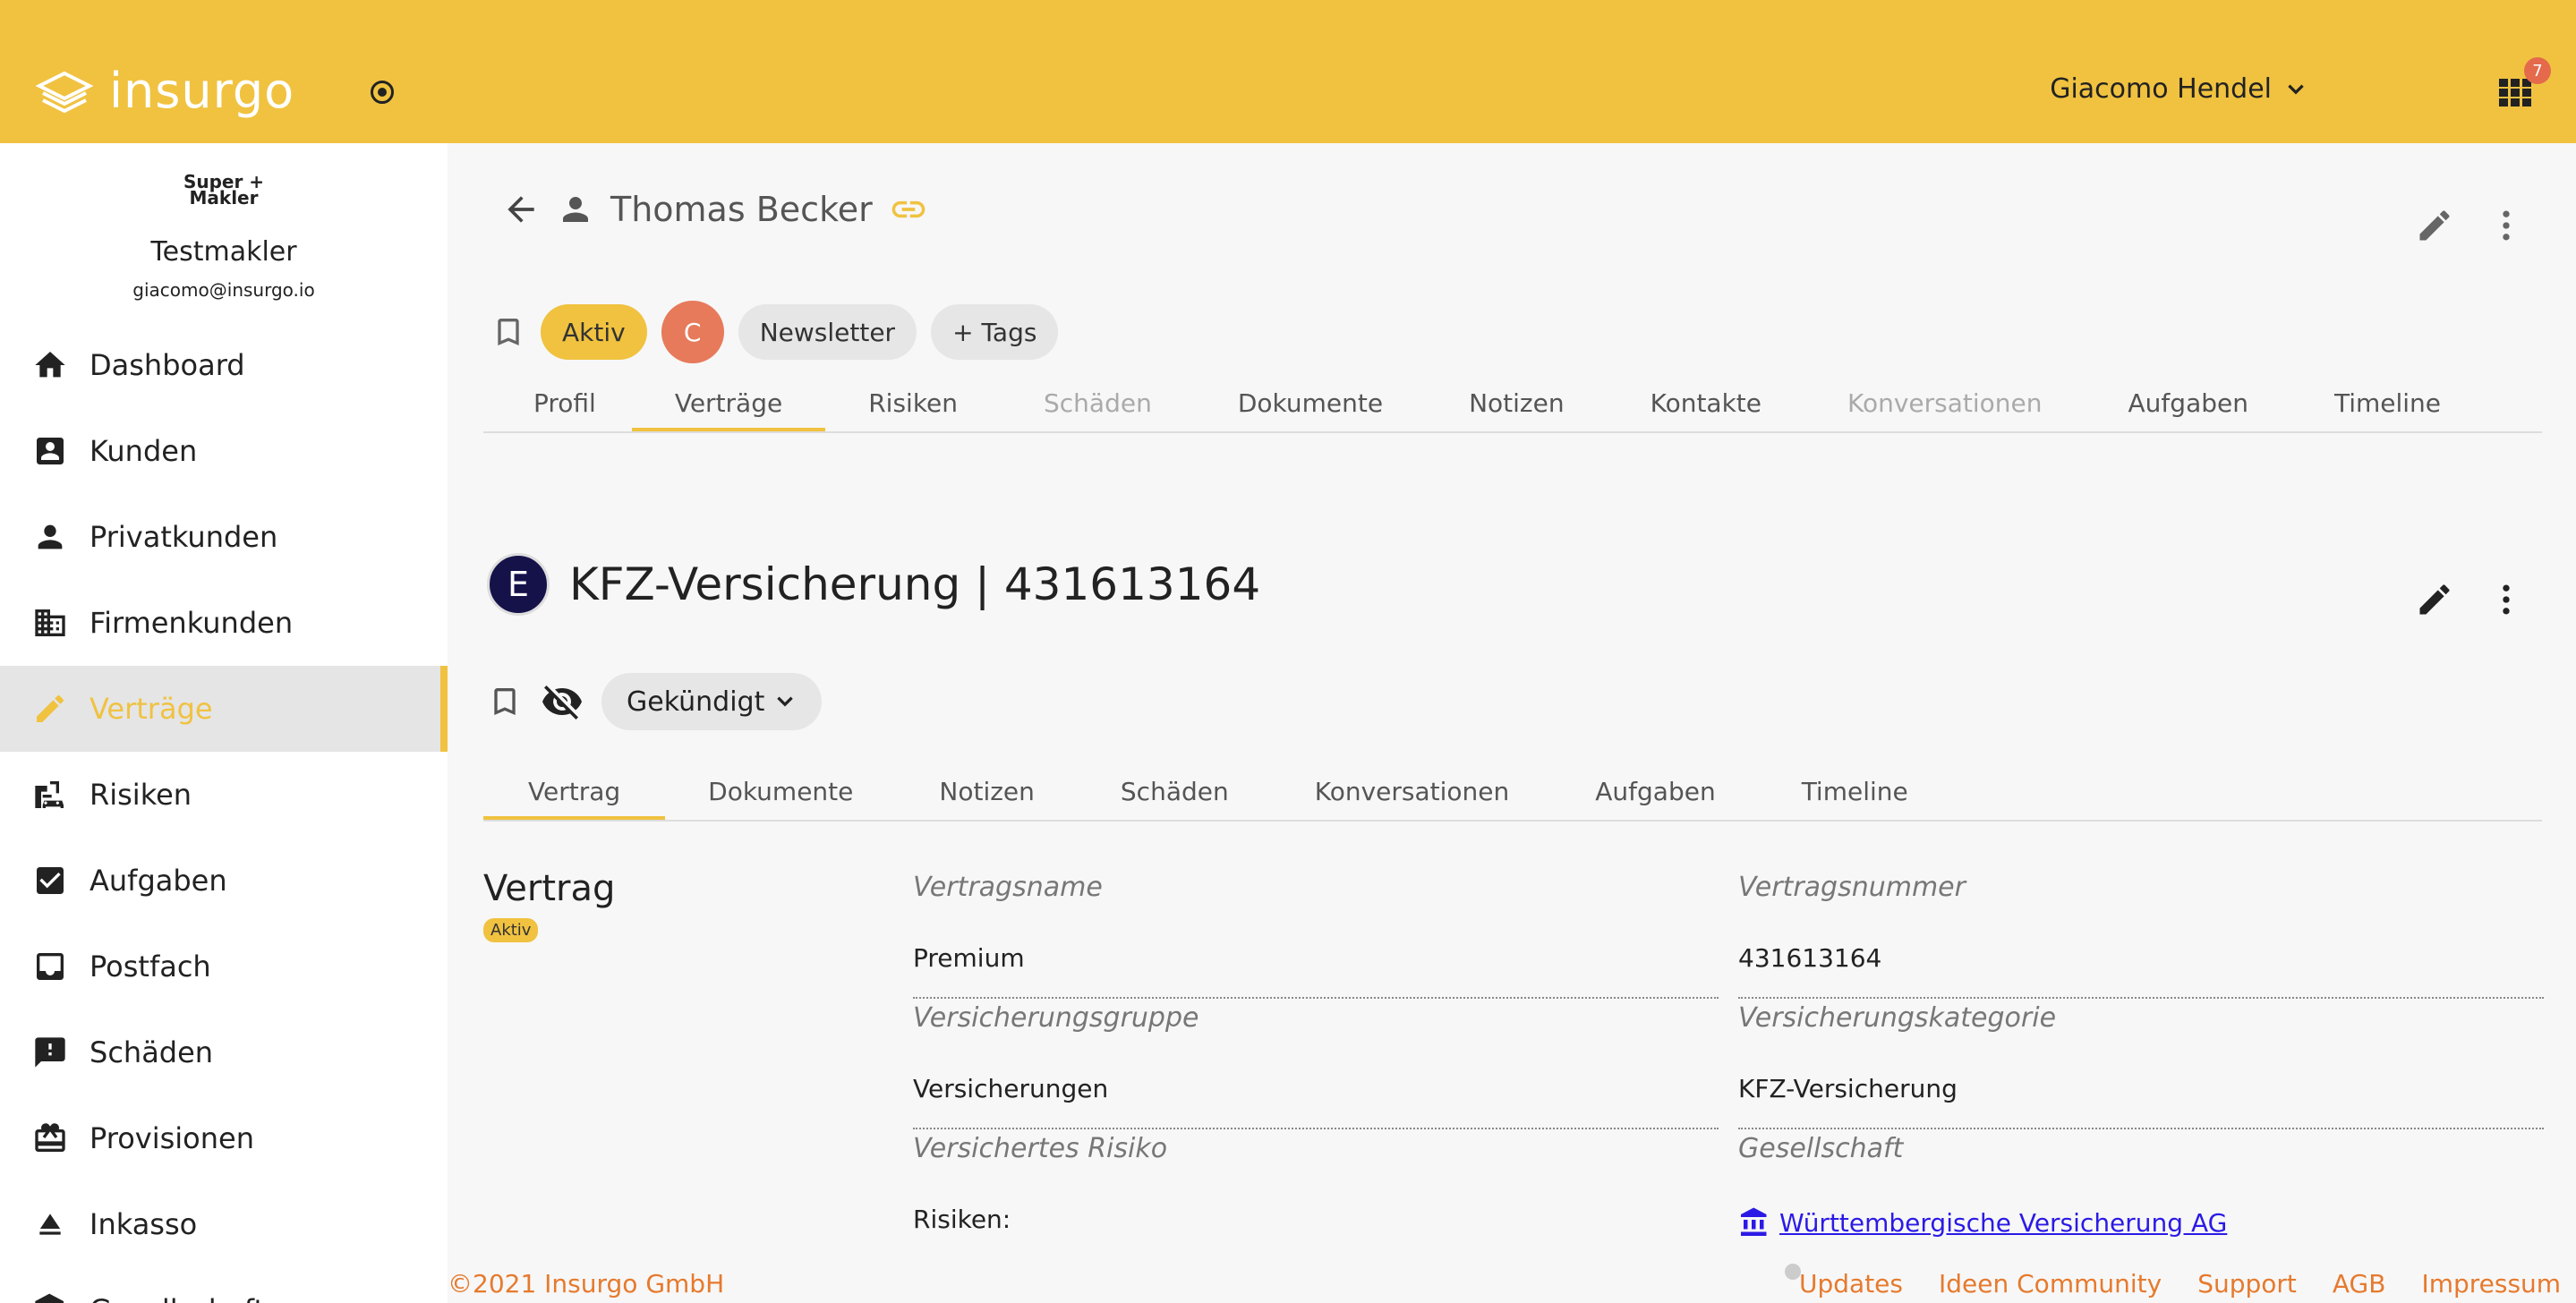  I want to click on versicherungskategorie-value: KFZ-Versicherung, so click(1848, 1088).